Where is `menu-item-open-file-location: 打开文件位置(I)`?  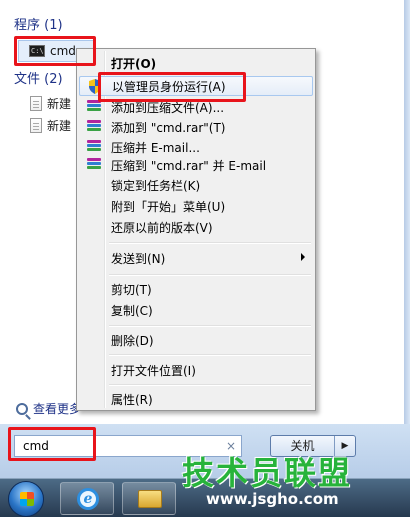
menu-item-open-file-location: 打开文件位置(I) is located at coordinates (196, 370).